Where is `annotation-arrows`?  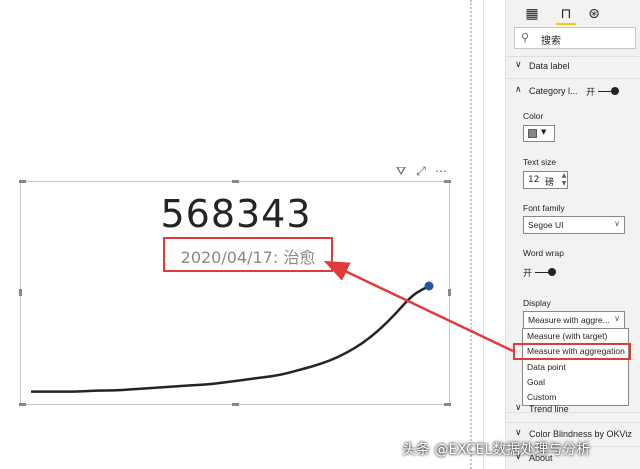
annotation-arrows is located at coordinates (418, 306).